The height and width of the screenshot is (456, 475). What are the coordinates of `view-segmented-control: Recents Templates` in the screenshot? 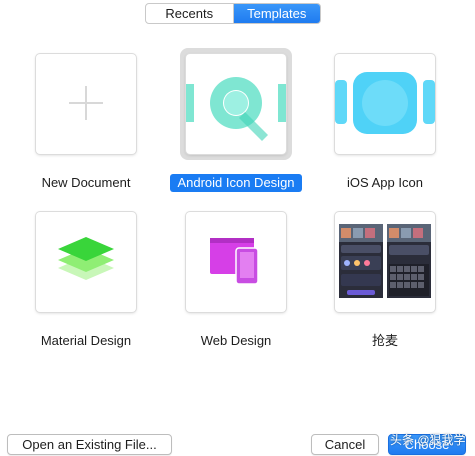 It's located at (233, 13).